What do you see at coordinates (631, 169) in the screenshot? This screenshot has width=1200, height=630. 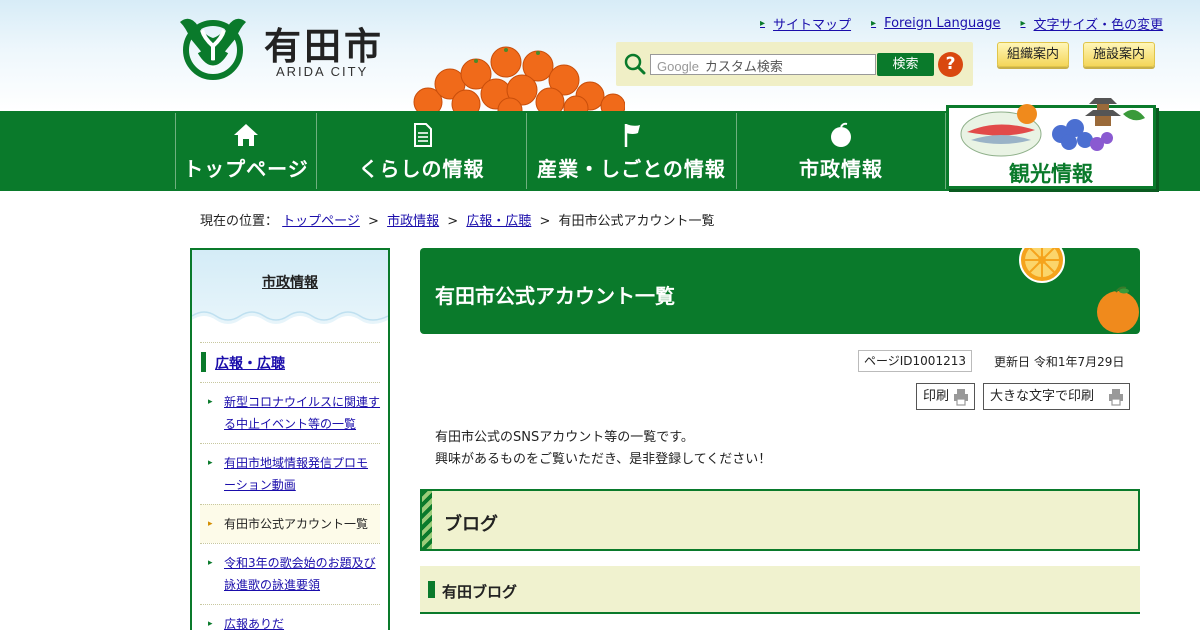 I see `nav-item-label: 産業・しごとの情報` at bounding box center [631, 169].